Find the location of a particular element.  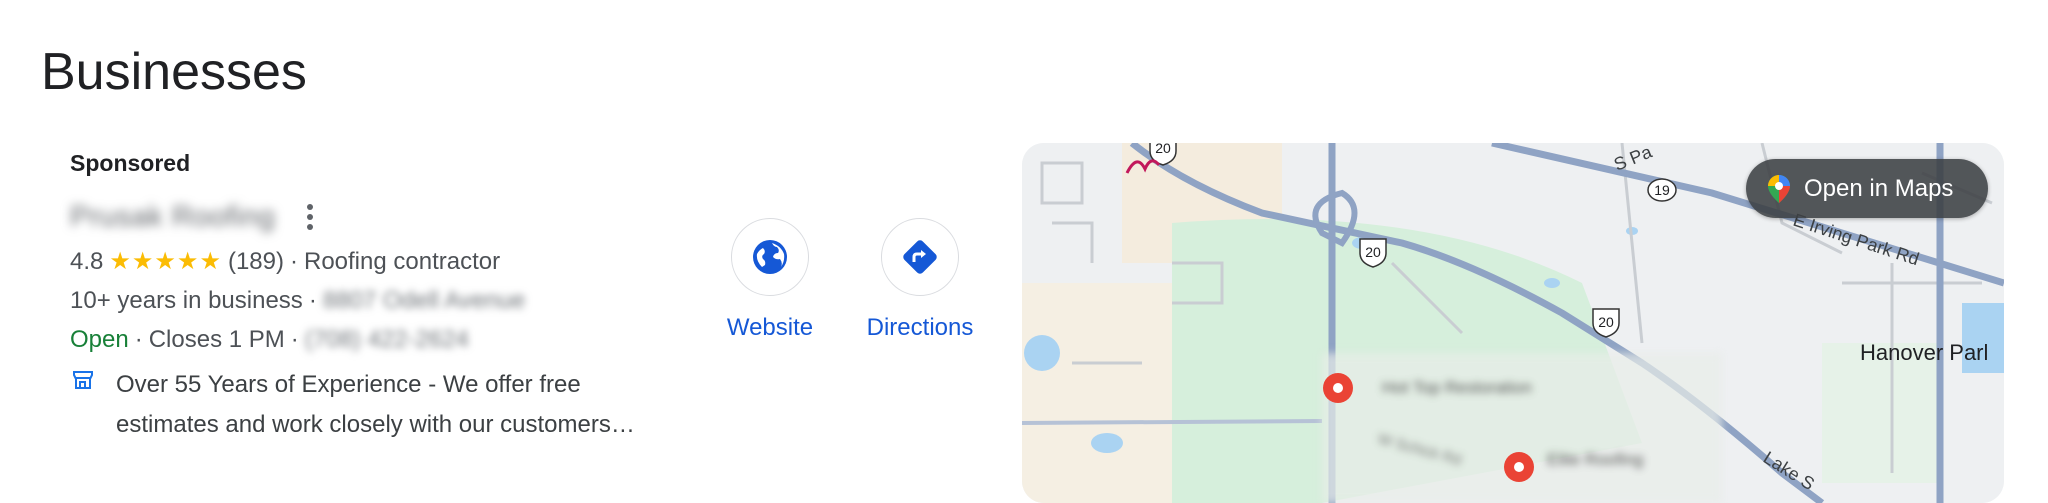

globe-icon is located at coordinates (770, 257).